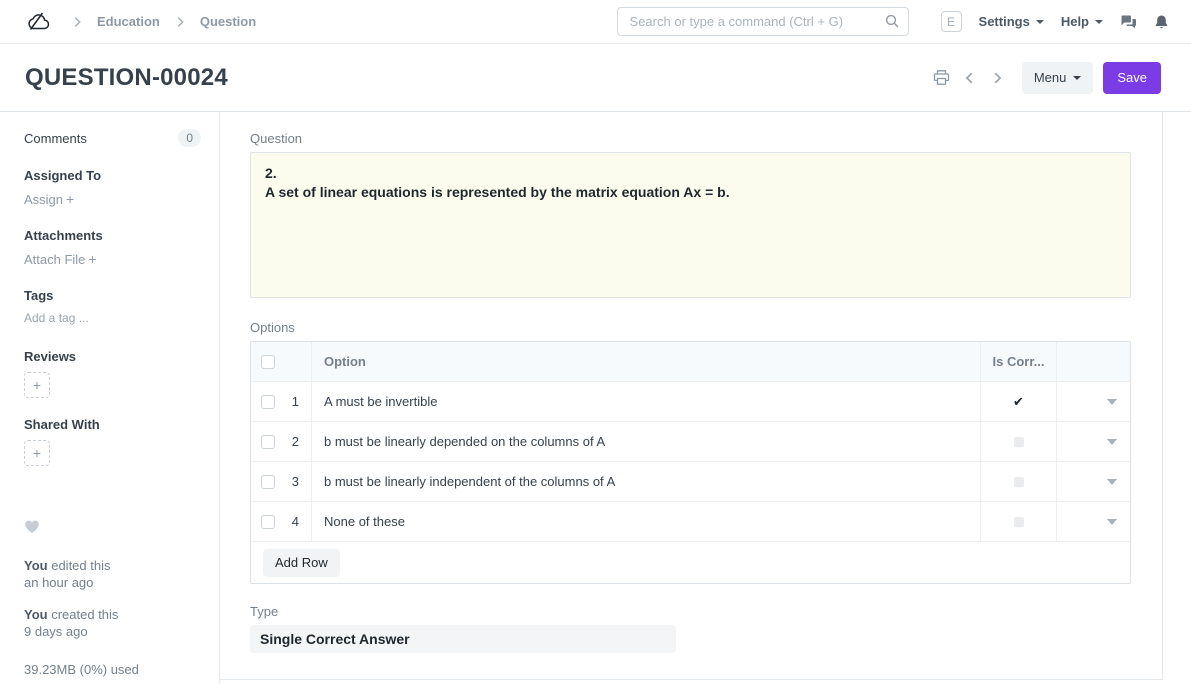  What do you see at coordinates (272, 327) in the screenshot?
I see `options-field-label: Options` at bounding box center [272, 327].